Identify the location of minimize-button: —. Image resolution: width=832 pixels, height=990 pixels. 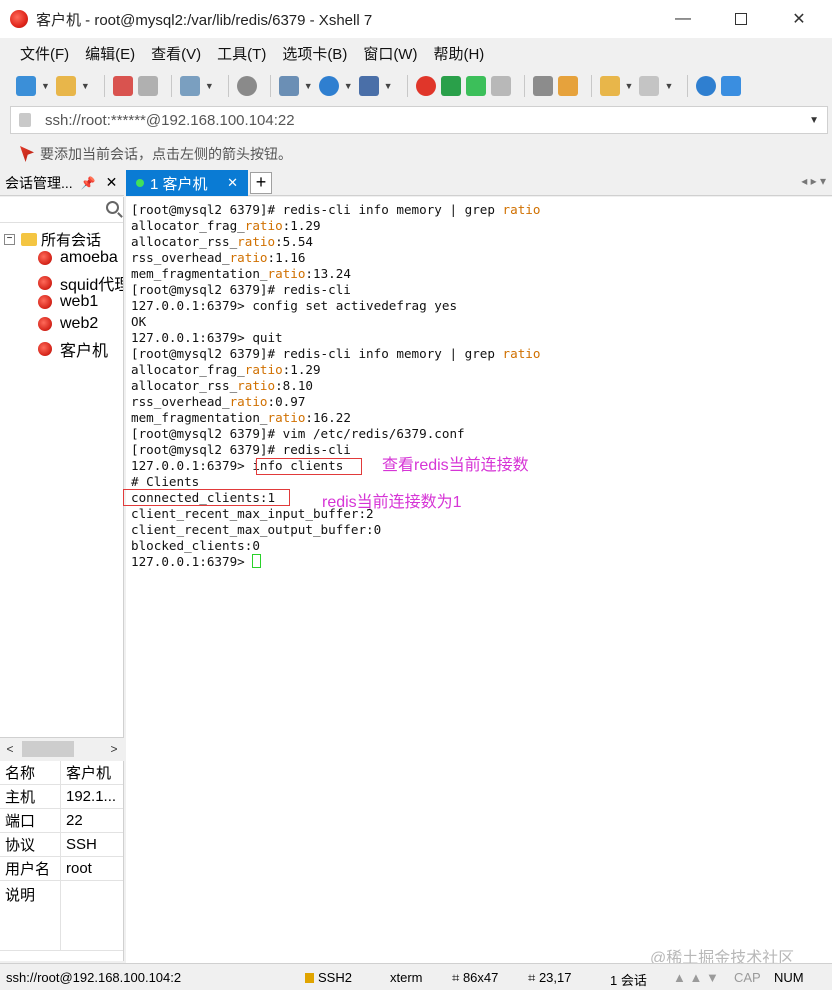
(683, 19).